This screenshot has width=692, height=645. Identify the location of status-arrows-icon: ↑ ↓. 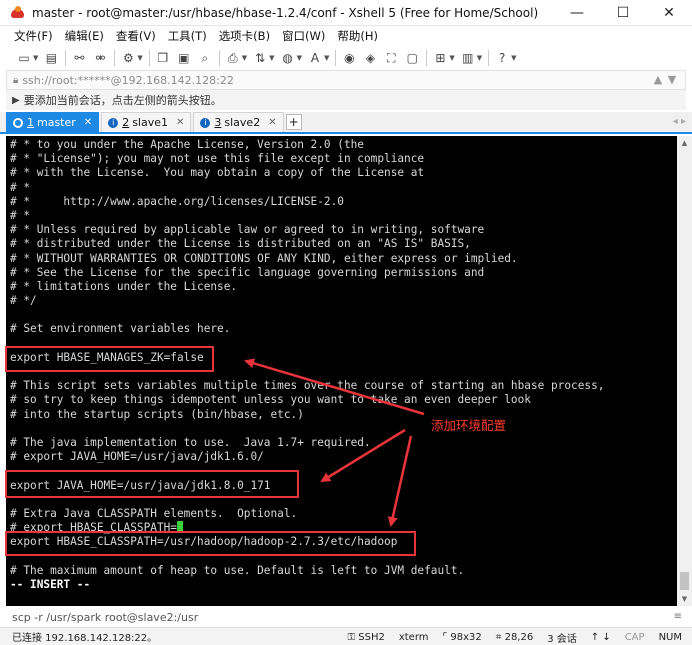
(600, 637).